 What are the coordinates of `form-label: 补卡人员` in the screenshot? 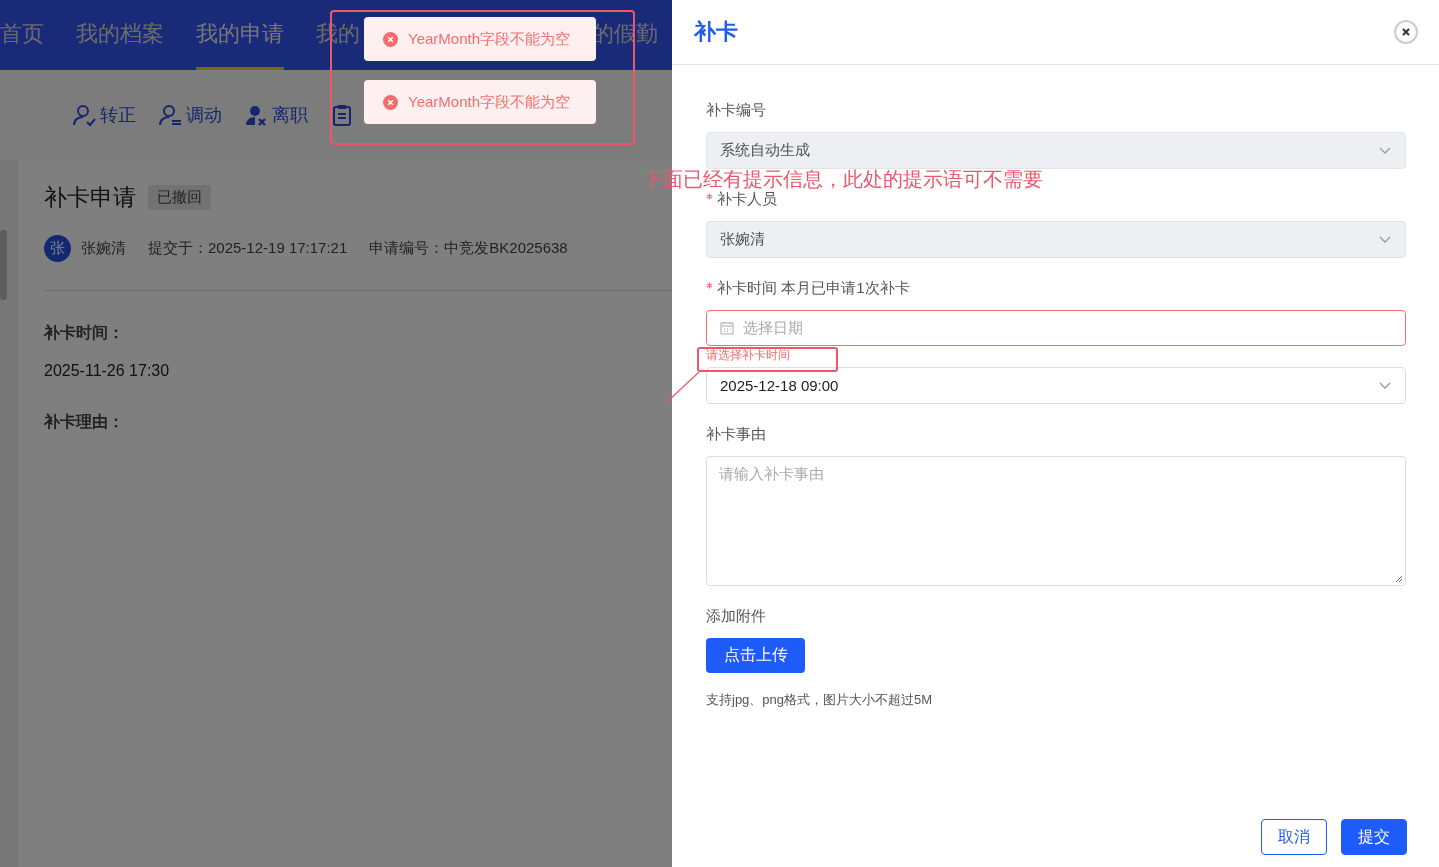 It's located at (747, 199).